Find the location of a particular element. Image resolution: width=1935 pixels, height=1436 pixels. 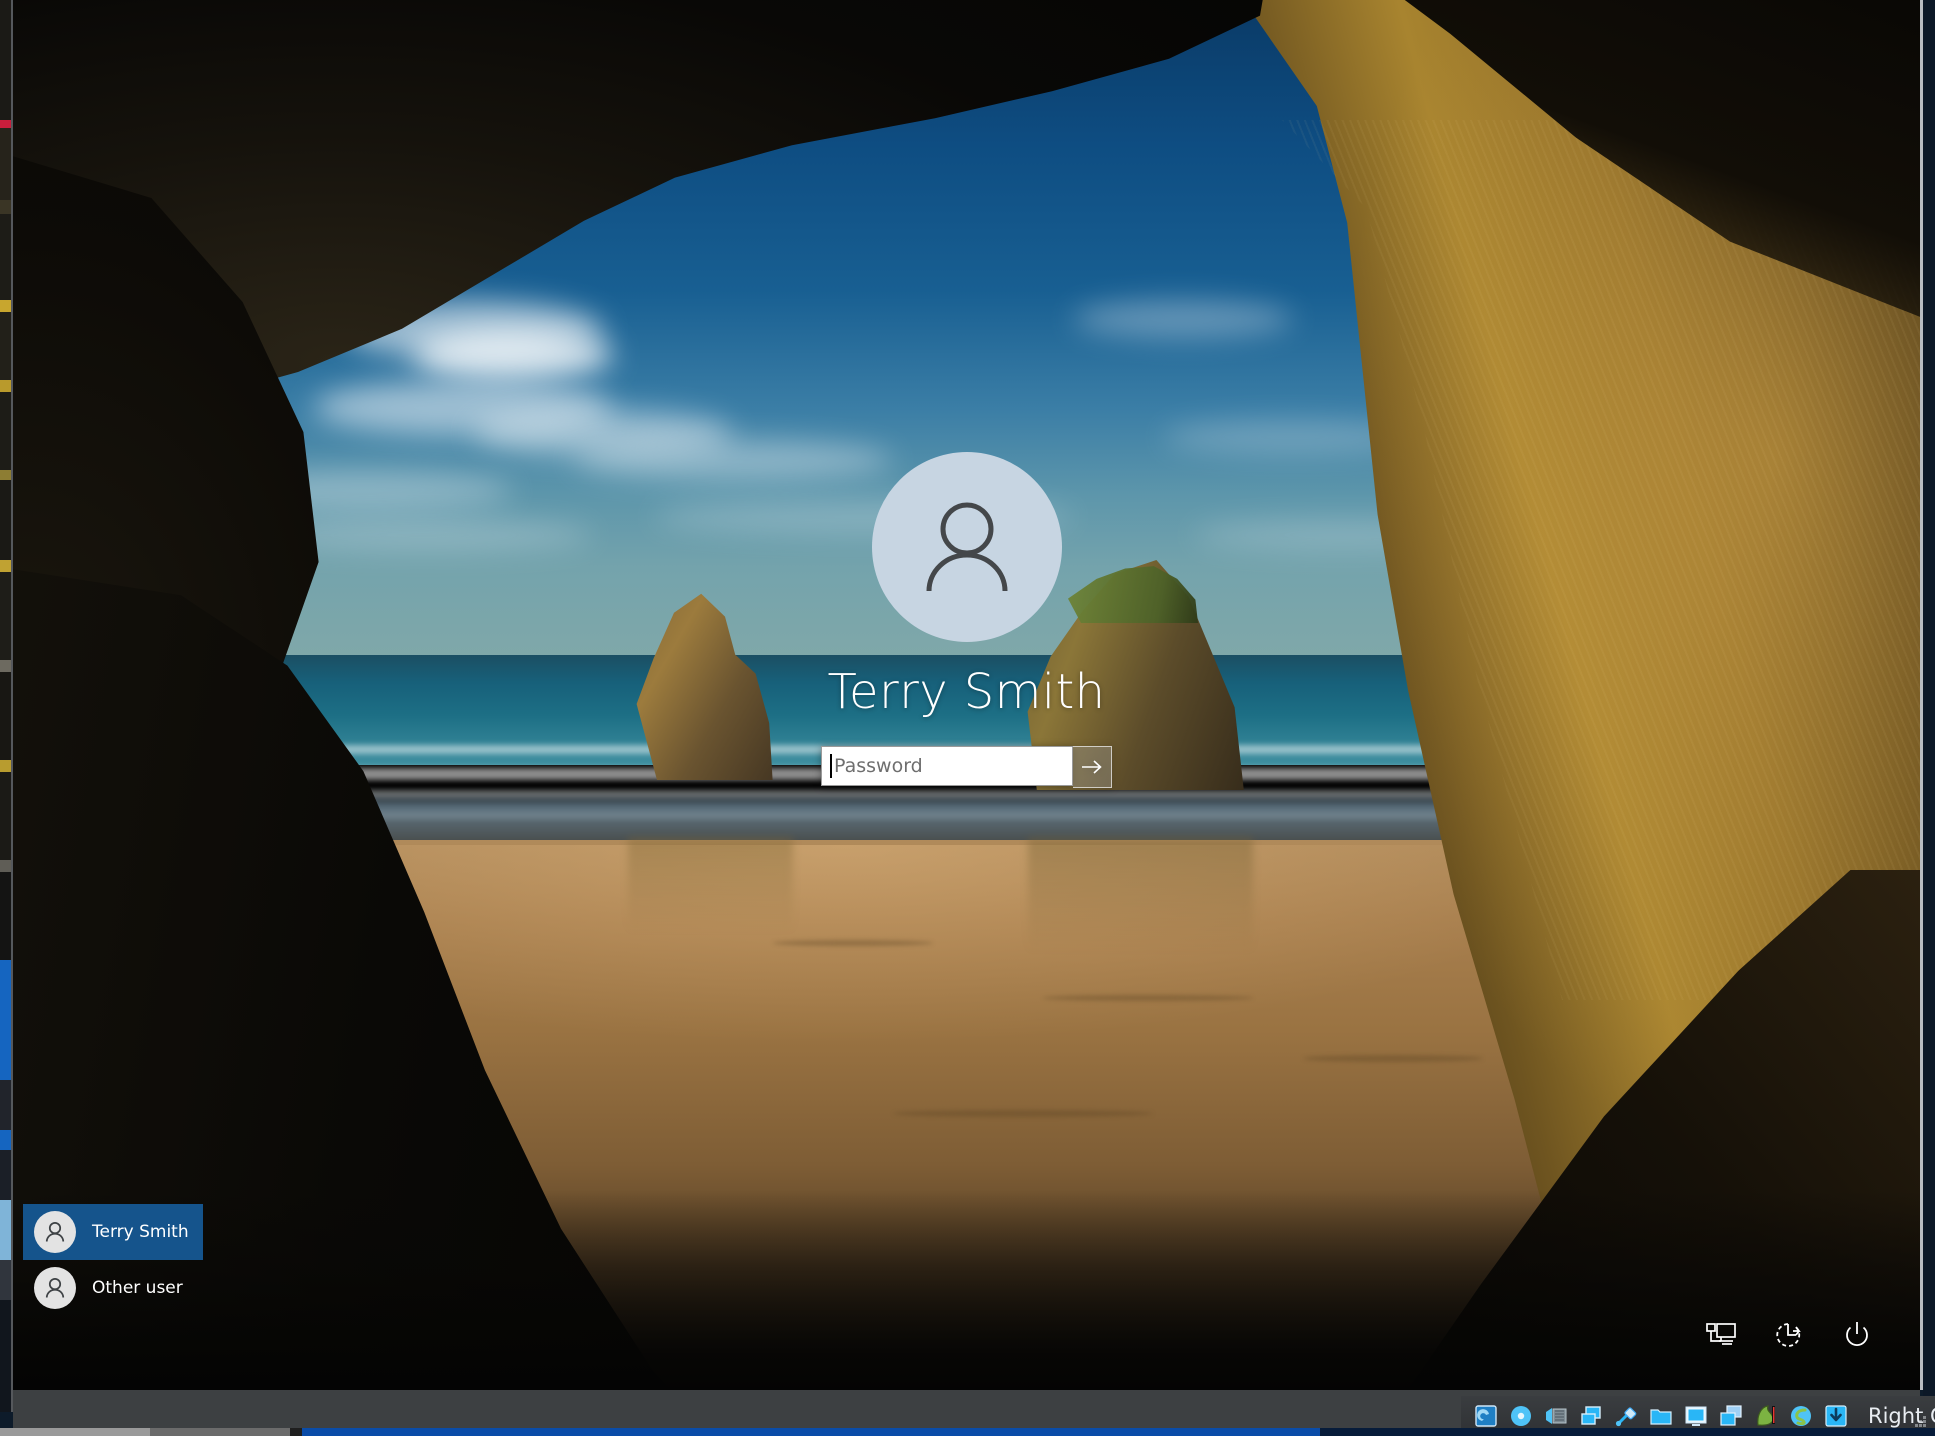

floppy-disk-icon is located at coordinates (1556, 1416).